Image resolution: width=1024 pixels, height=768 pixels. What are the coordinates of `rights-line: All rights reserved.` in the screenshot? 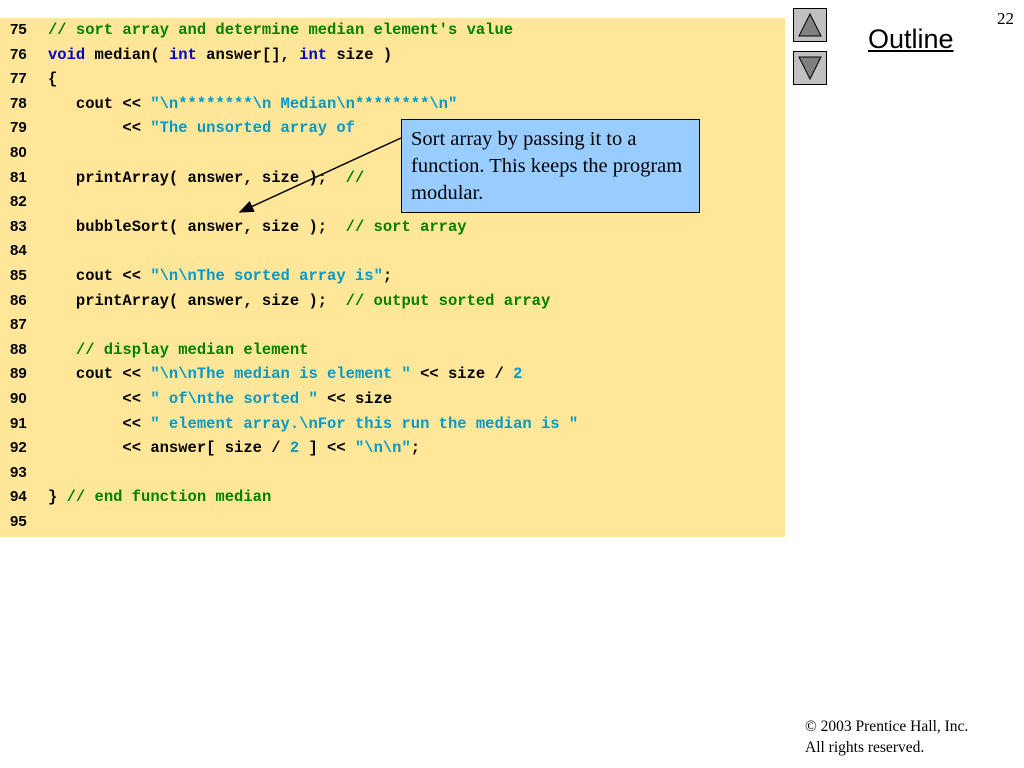 It's located at (865, 747).